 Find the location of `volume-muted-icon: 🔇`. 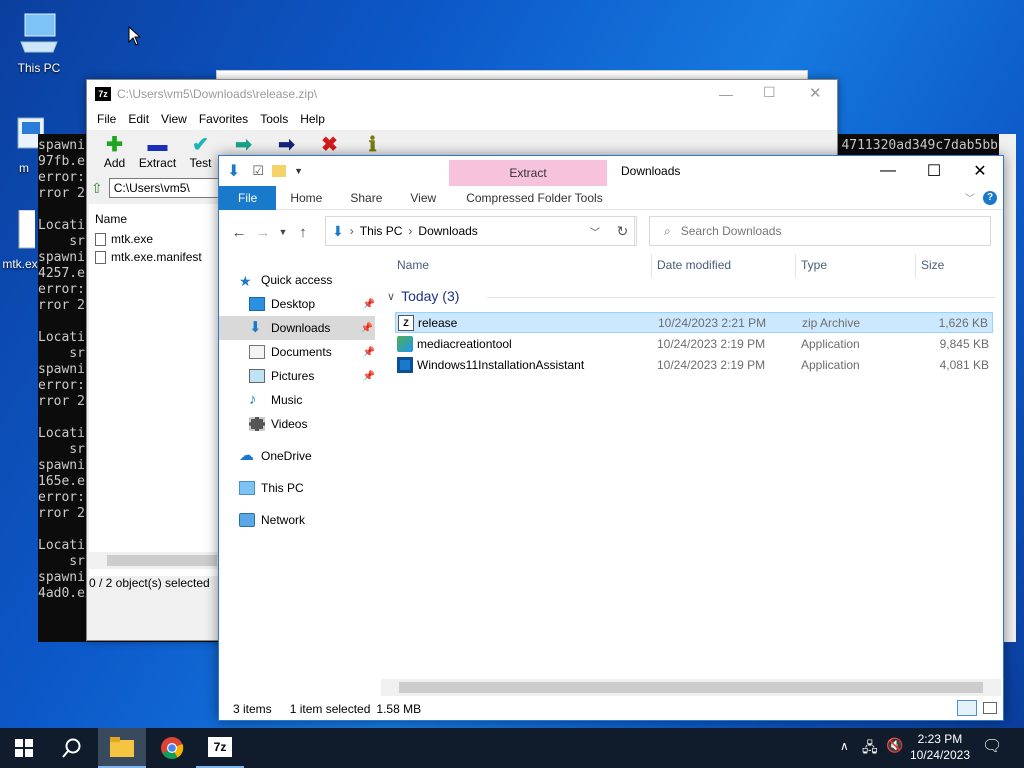

volume-muted-icon: 🔇 is located at coordinates (894, 745).